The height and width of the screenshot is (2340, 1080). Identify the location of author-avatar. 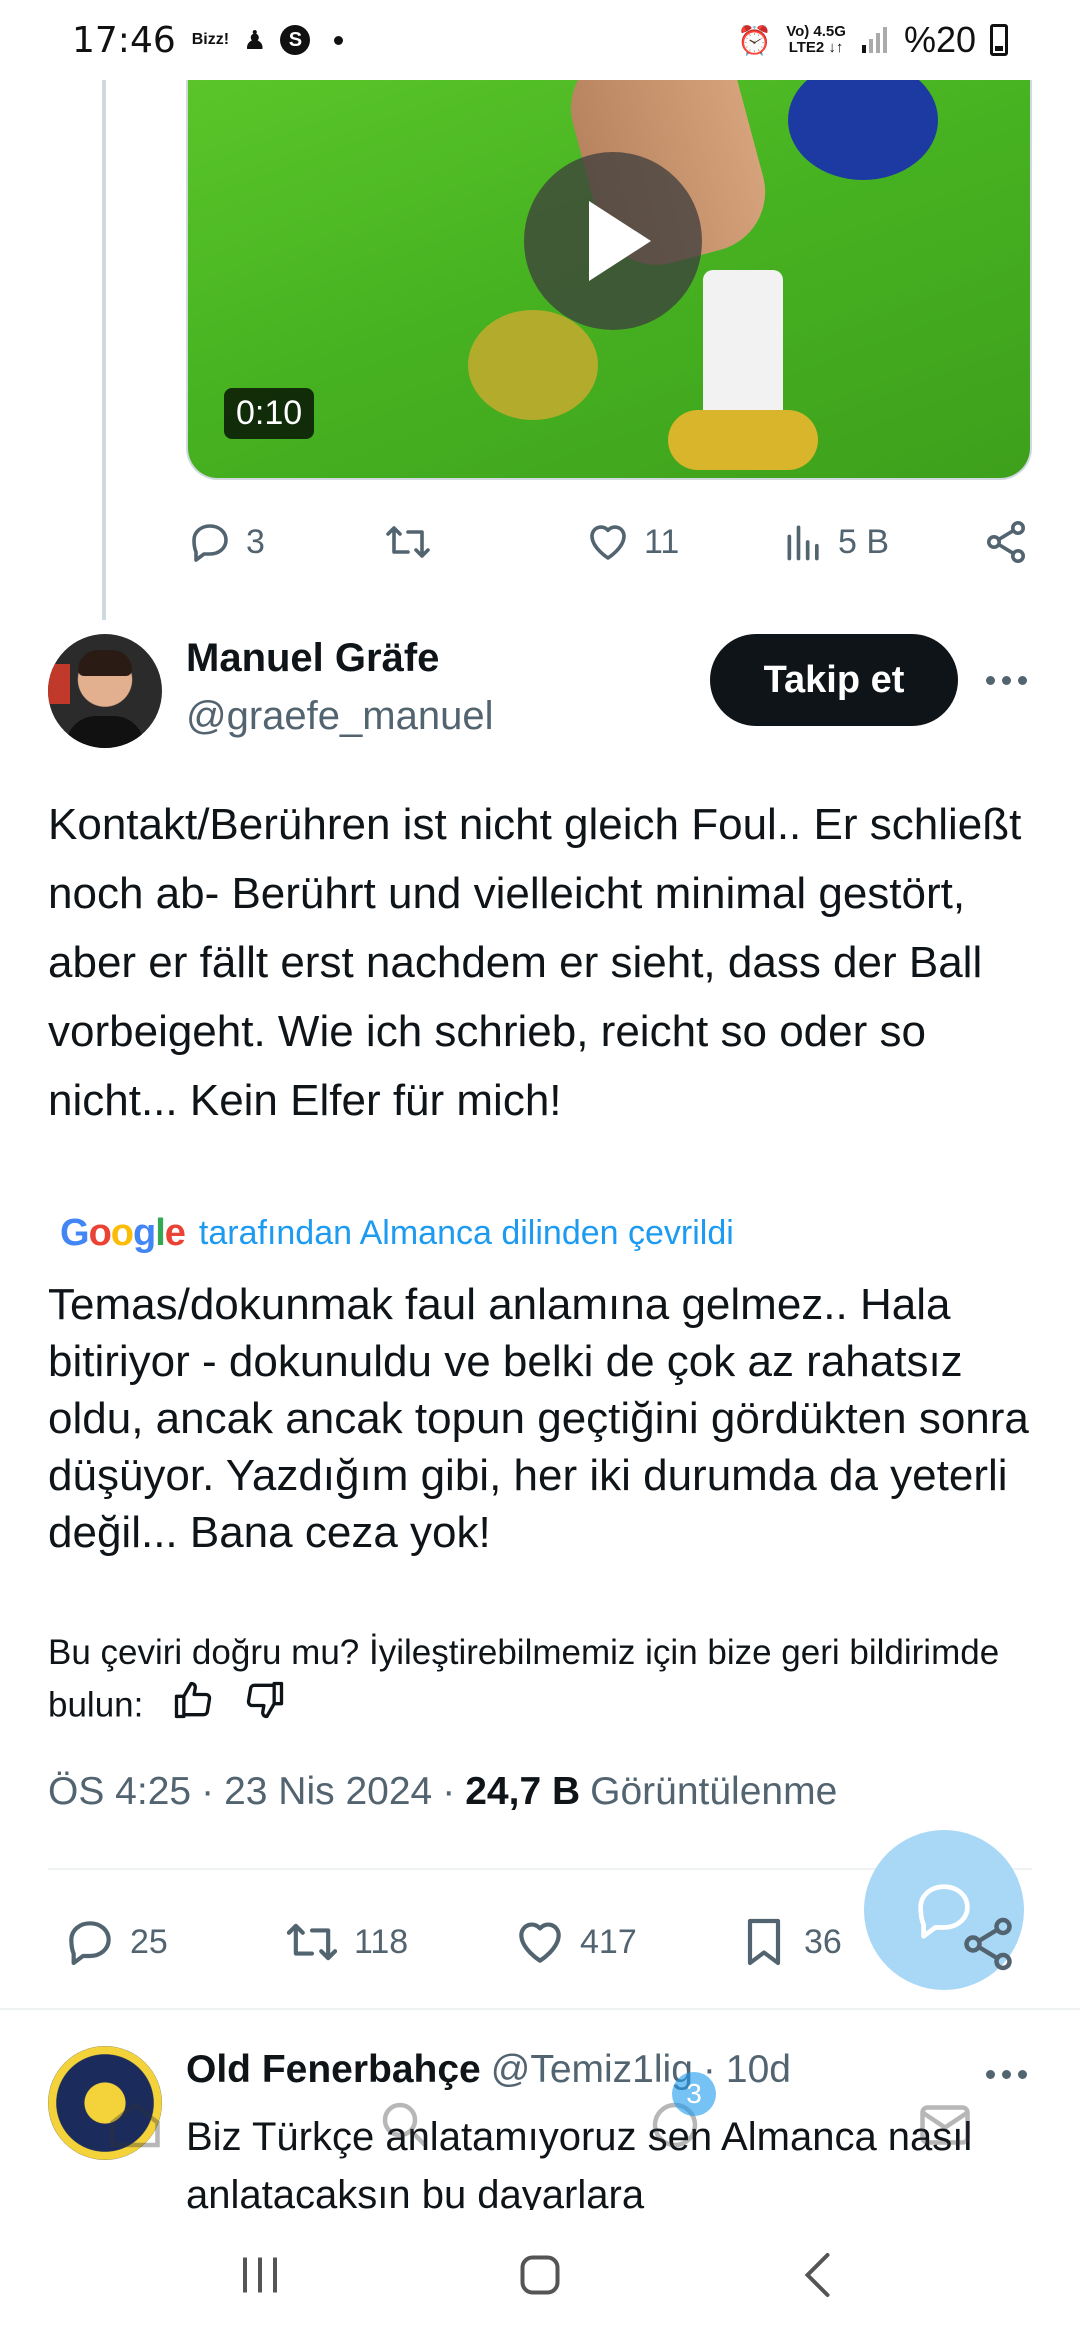
(105, 691).